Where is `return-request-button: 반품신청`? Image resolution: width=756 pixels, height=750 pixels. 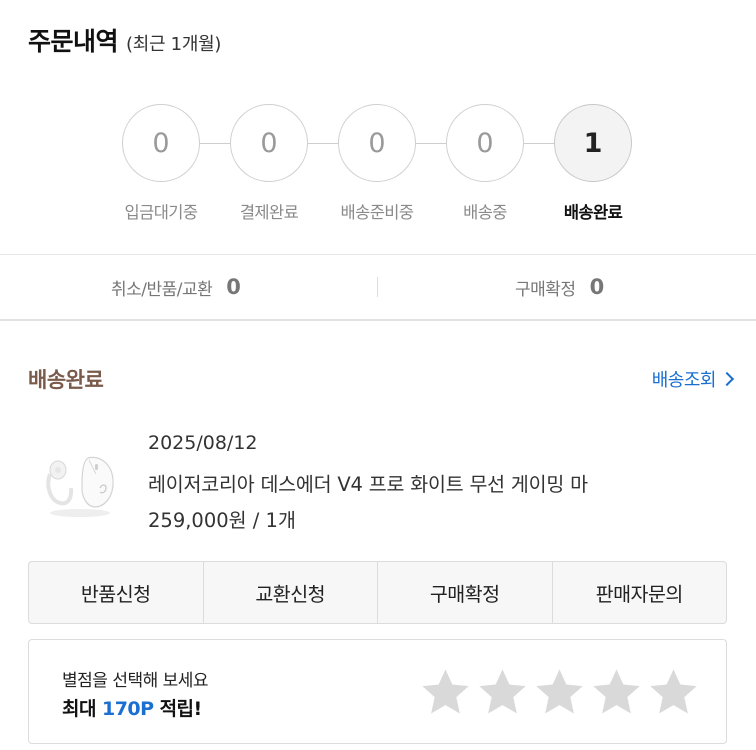
return-request-button: 반품신청 is located at coordinates (116, 592).